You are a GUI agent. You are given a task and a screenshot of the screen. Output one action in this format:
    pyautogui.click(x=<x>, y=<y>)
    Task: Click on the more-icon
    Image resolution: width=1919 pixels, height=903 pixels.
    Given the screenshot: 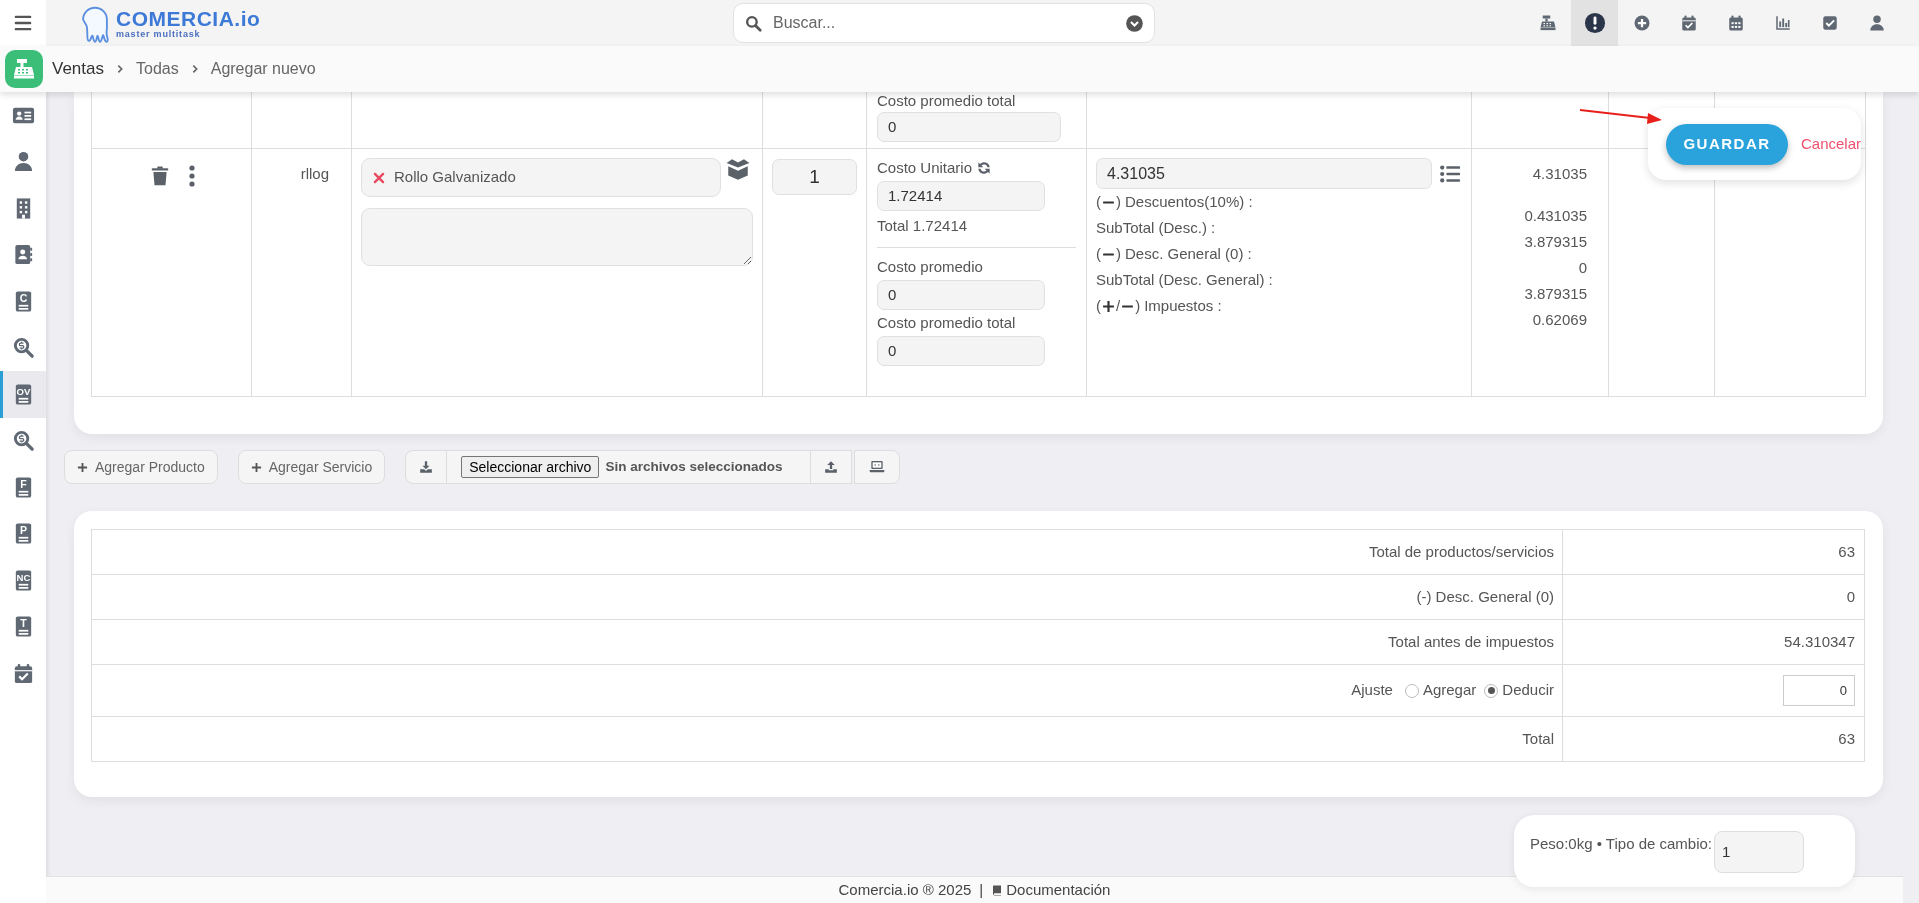 What is the action you would take?
    pyautogui.click(x=191, y=176)
    